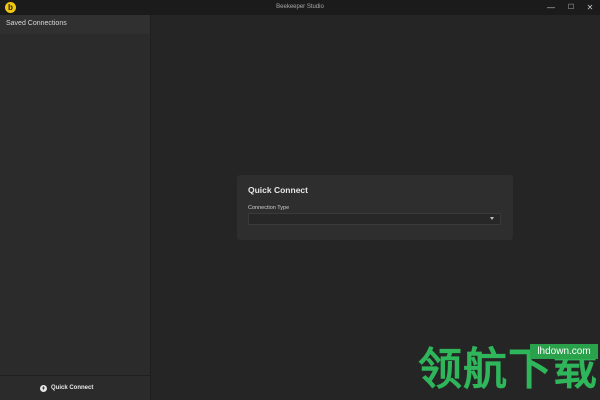 Image resolution: width=600 pixels, height=400 pixels. I want to click on watermark-site: lhdown.com, so click(564, 351).